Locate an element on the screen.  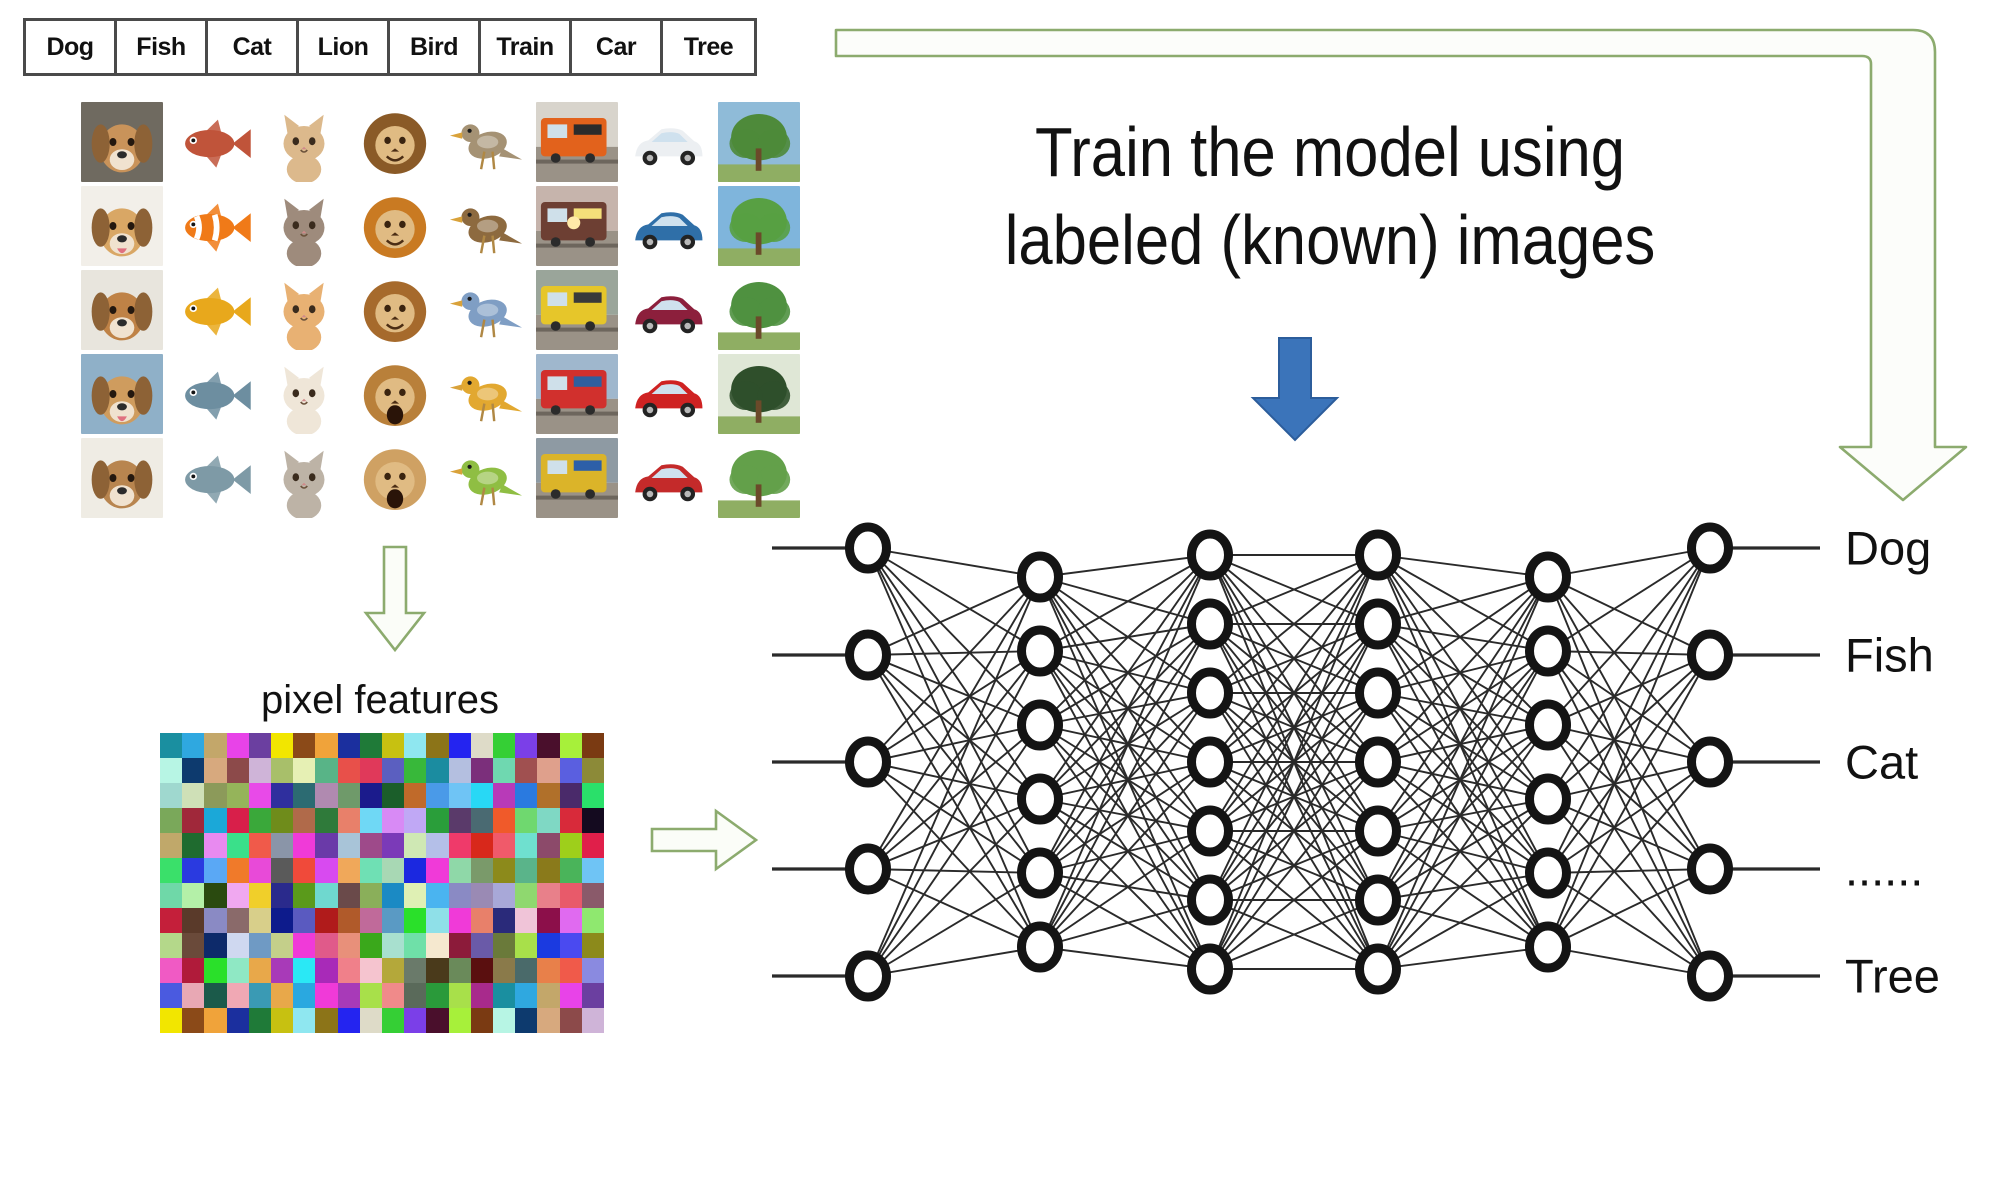
class-label-cell: Dog is located at coordinates (71, 47).